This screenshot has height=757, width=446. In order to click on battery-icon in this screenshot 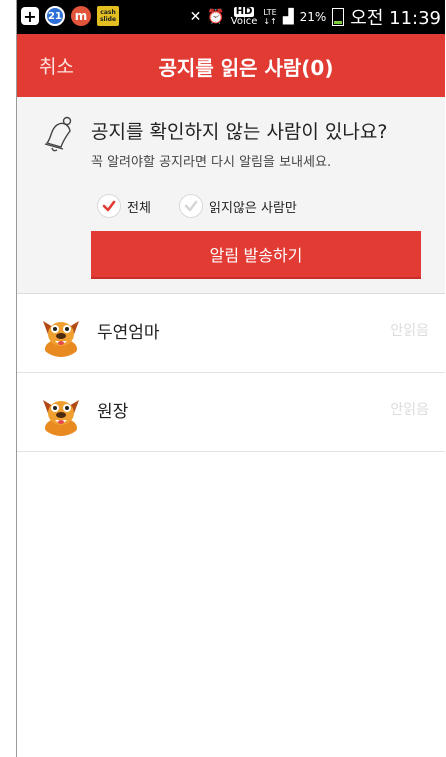, I will do `click(338, 17)`.